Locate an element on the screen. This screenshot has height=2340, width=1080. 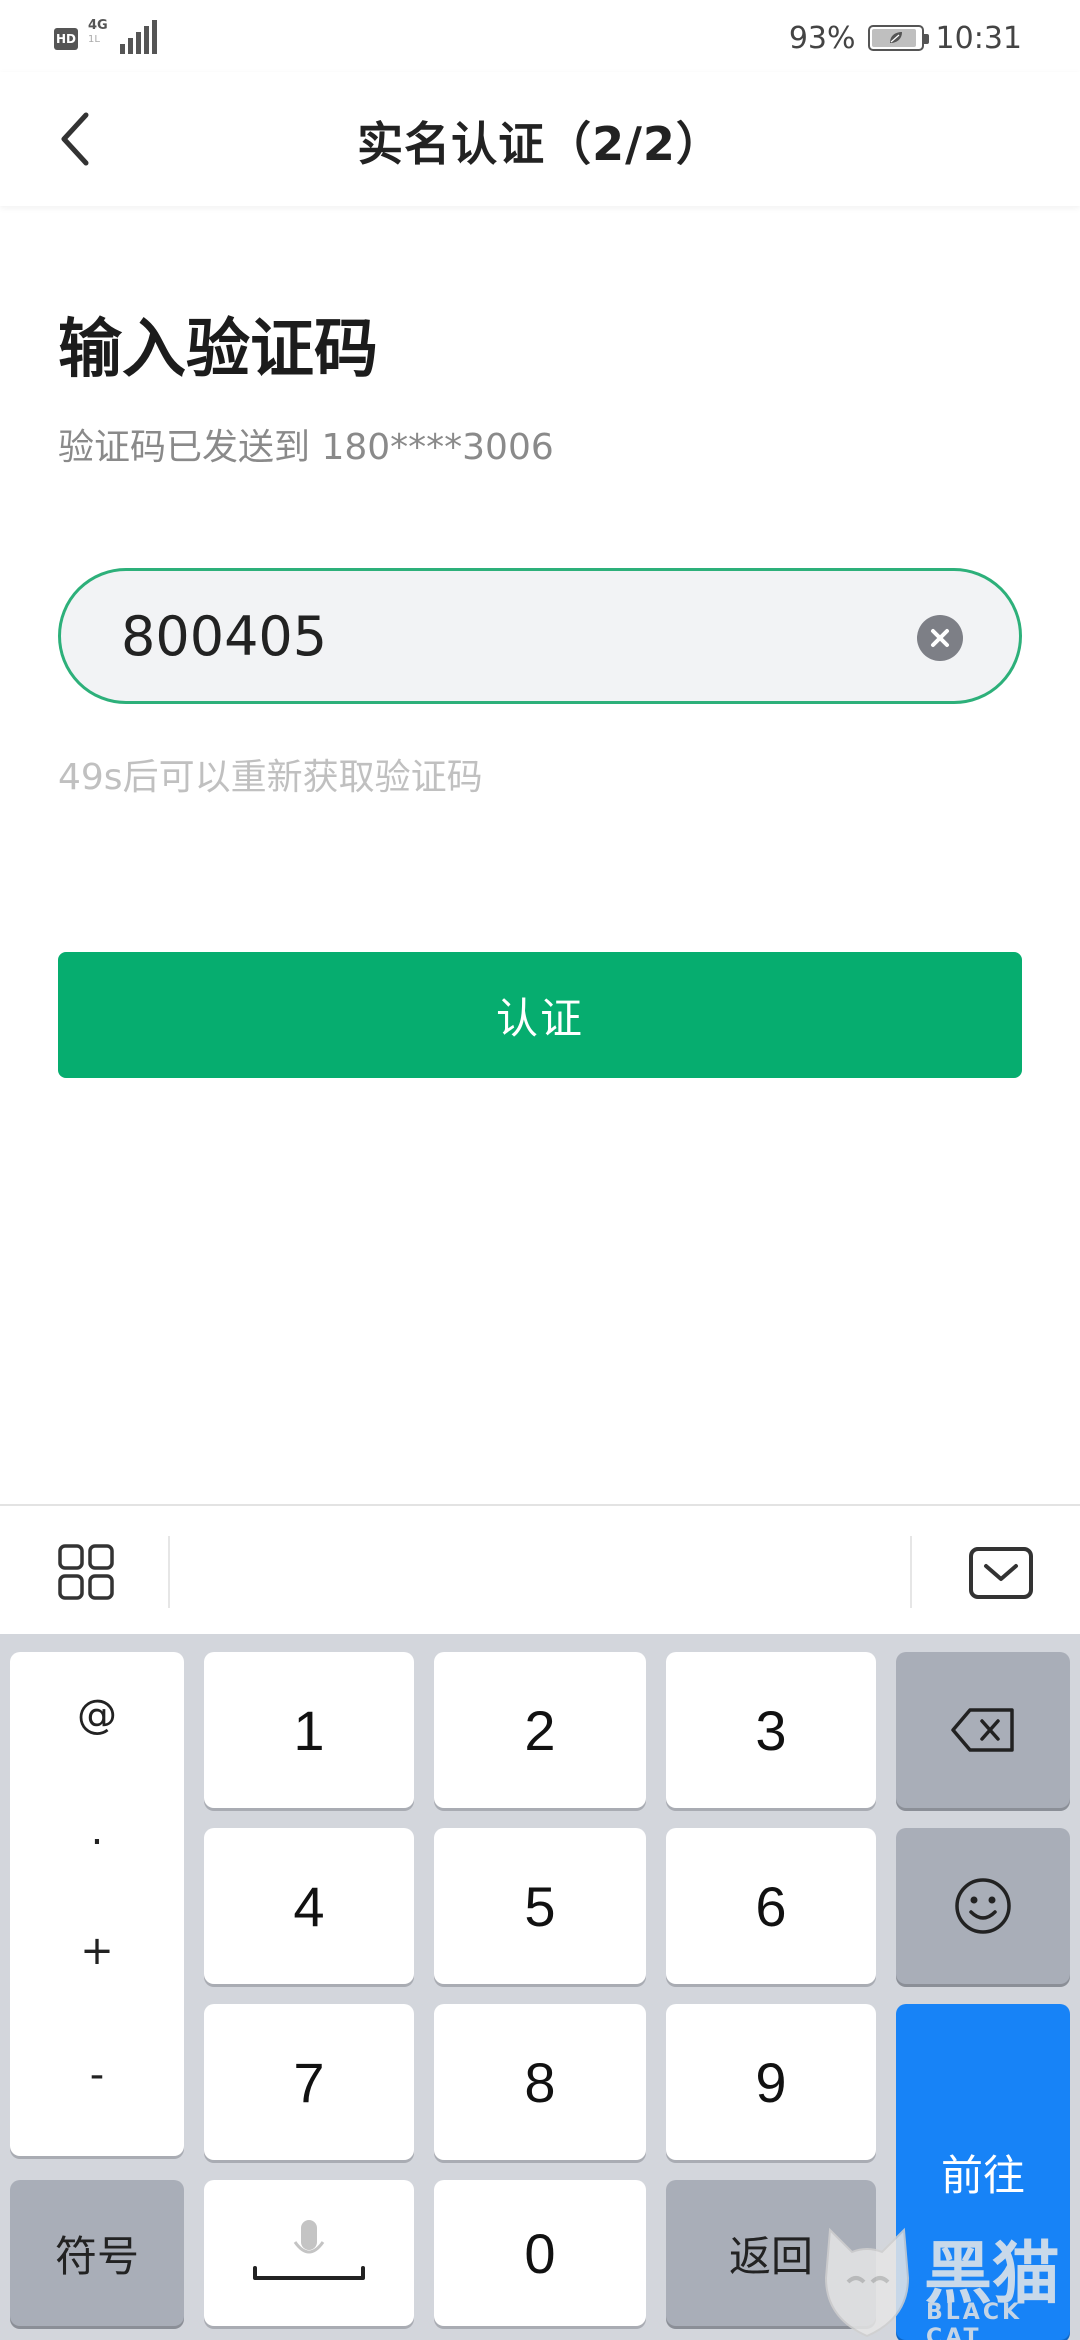
leaf-icon is located at coordinates (895, 37).